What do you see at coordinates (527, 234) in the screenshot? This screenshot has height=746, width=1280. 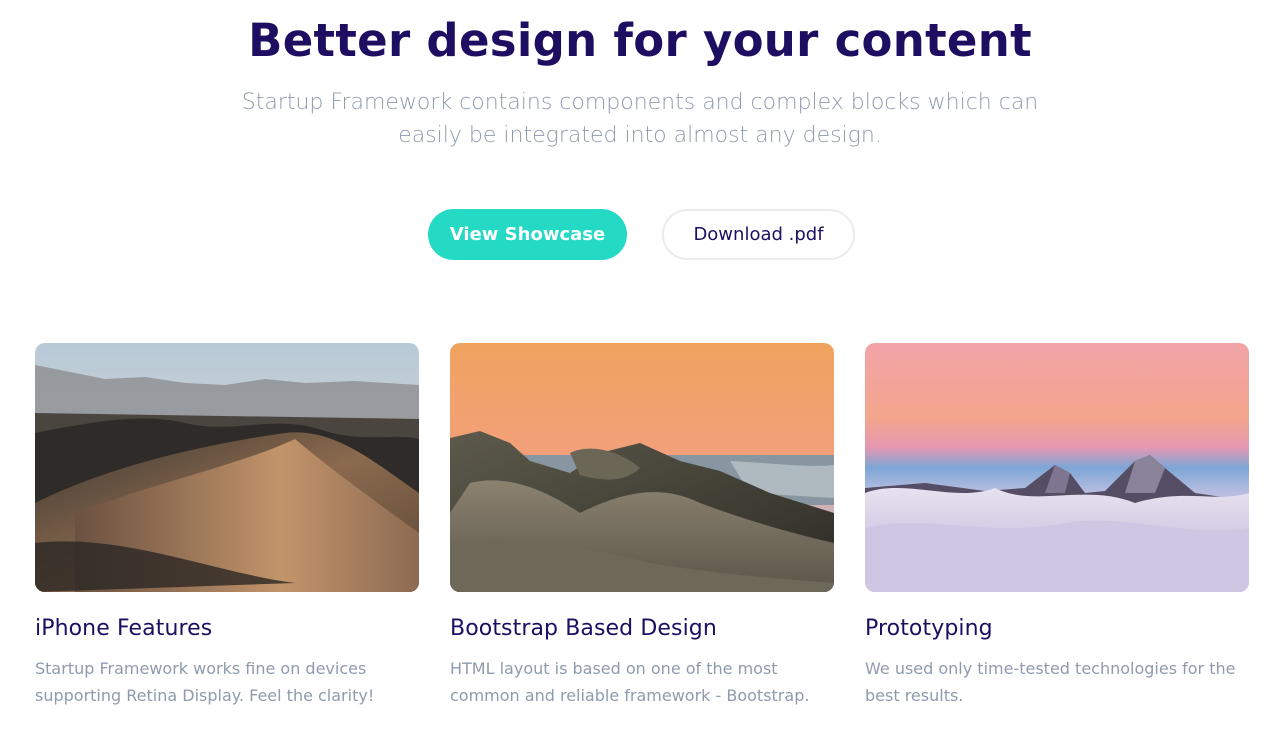 I see `view-showcase-button: View Showcase` at bounding box center [527, 234].